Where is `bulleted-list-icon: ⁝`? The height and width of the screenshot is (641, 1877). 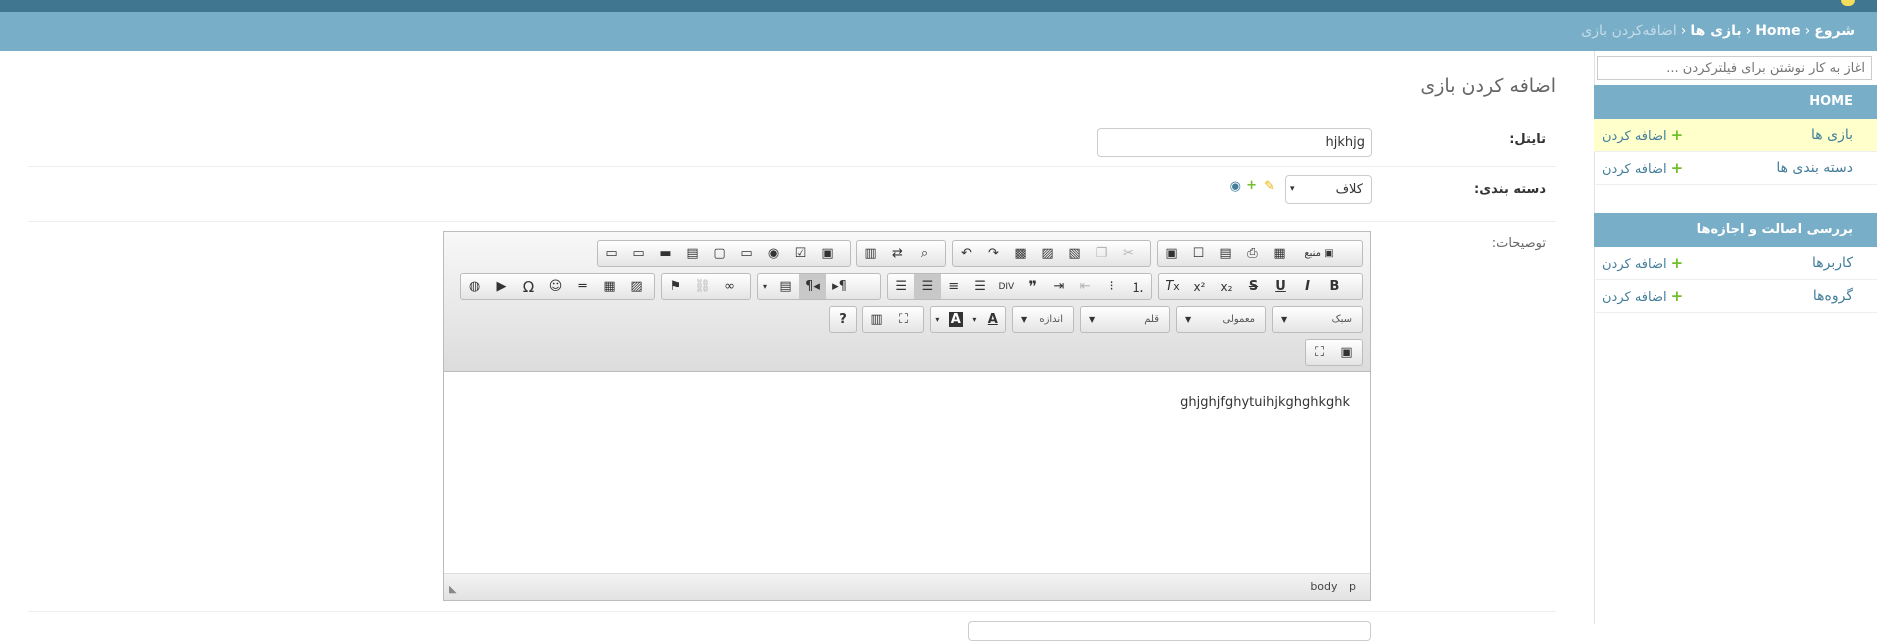
bulleted-list-icon: ⁝ is located at coordinates (1111, 286).